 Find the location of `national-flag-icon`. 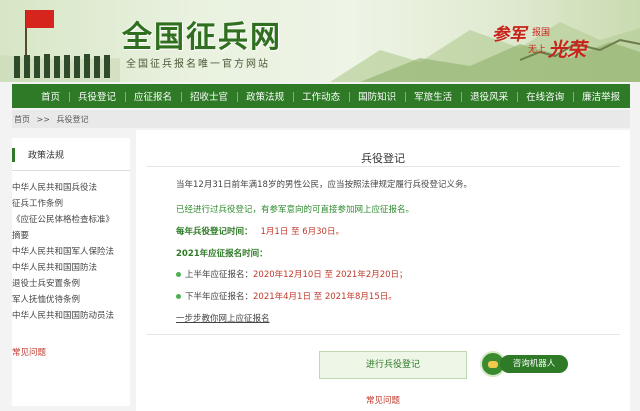

national-flag-icon is located at coordinates (40, 19).